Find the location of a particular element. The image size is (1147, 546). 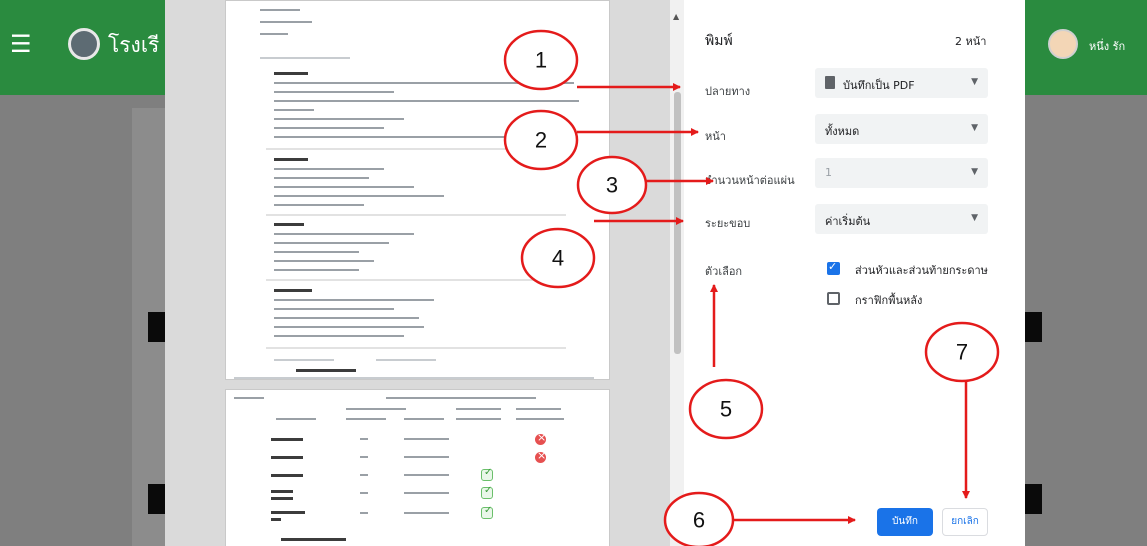

annotation-number-3: 3 is located at coordinates (612, 185).